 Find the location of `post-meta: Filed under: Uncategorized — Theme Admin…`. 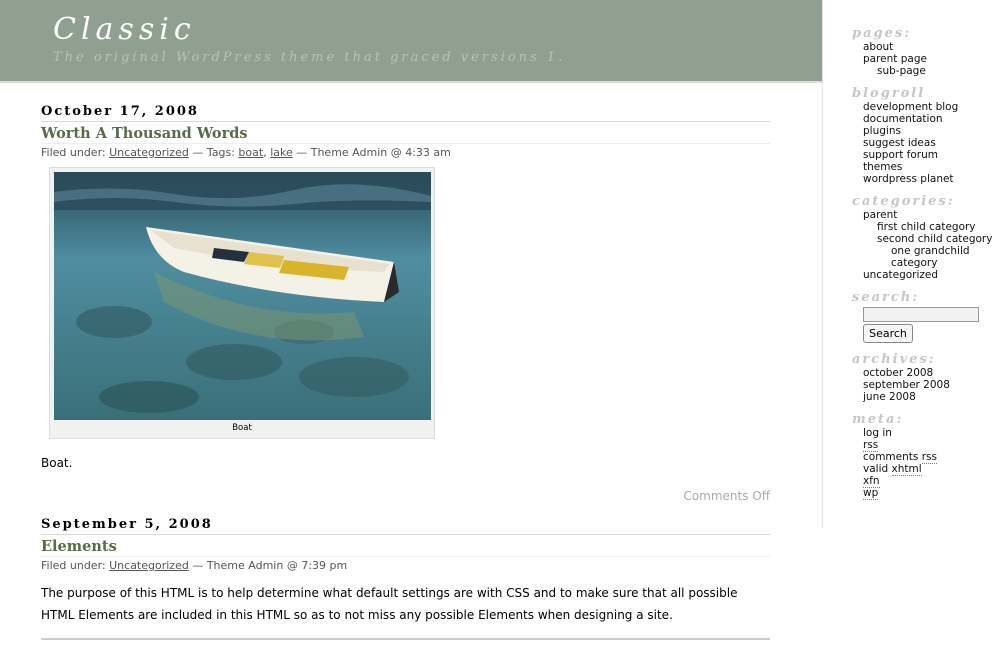

post-meta: Filed under: Uncategorized — Theme Admin… is located at coordinates (405, 565).